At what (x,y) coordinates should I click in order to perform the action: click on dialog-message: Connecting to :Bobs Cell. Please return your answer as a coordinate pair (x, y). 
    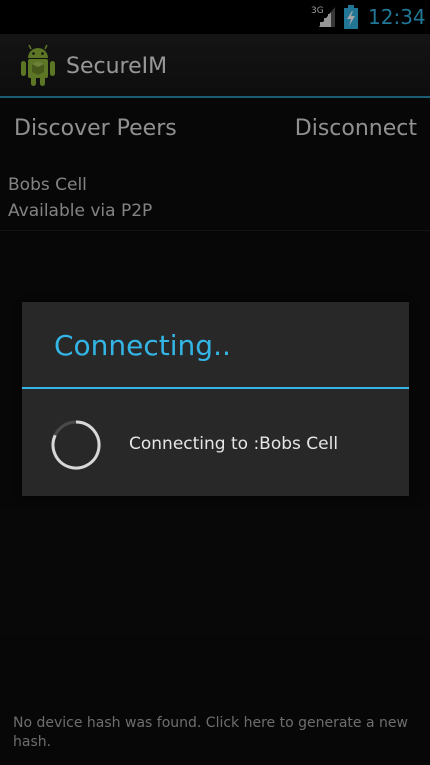
    Looking at the image, I should click on (234, 444).